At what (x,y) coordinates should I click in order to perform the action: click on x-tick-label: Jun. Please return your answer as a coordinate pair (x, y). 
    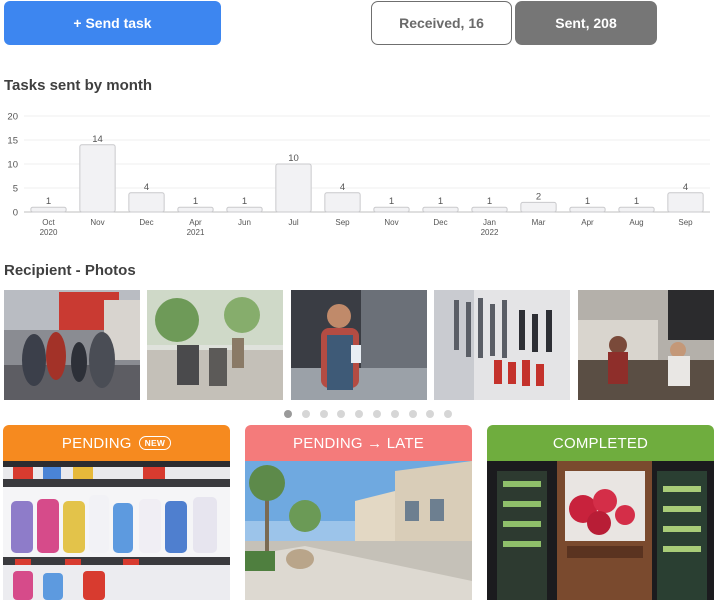
    Looking at the image, I should click on (244, 222).